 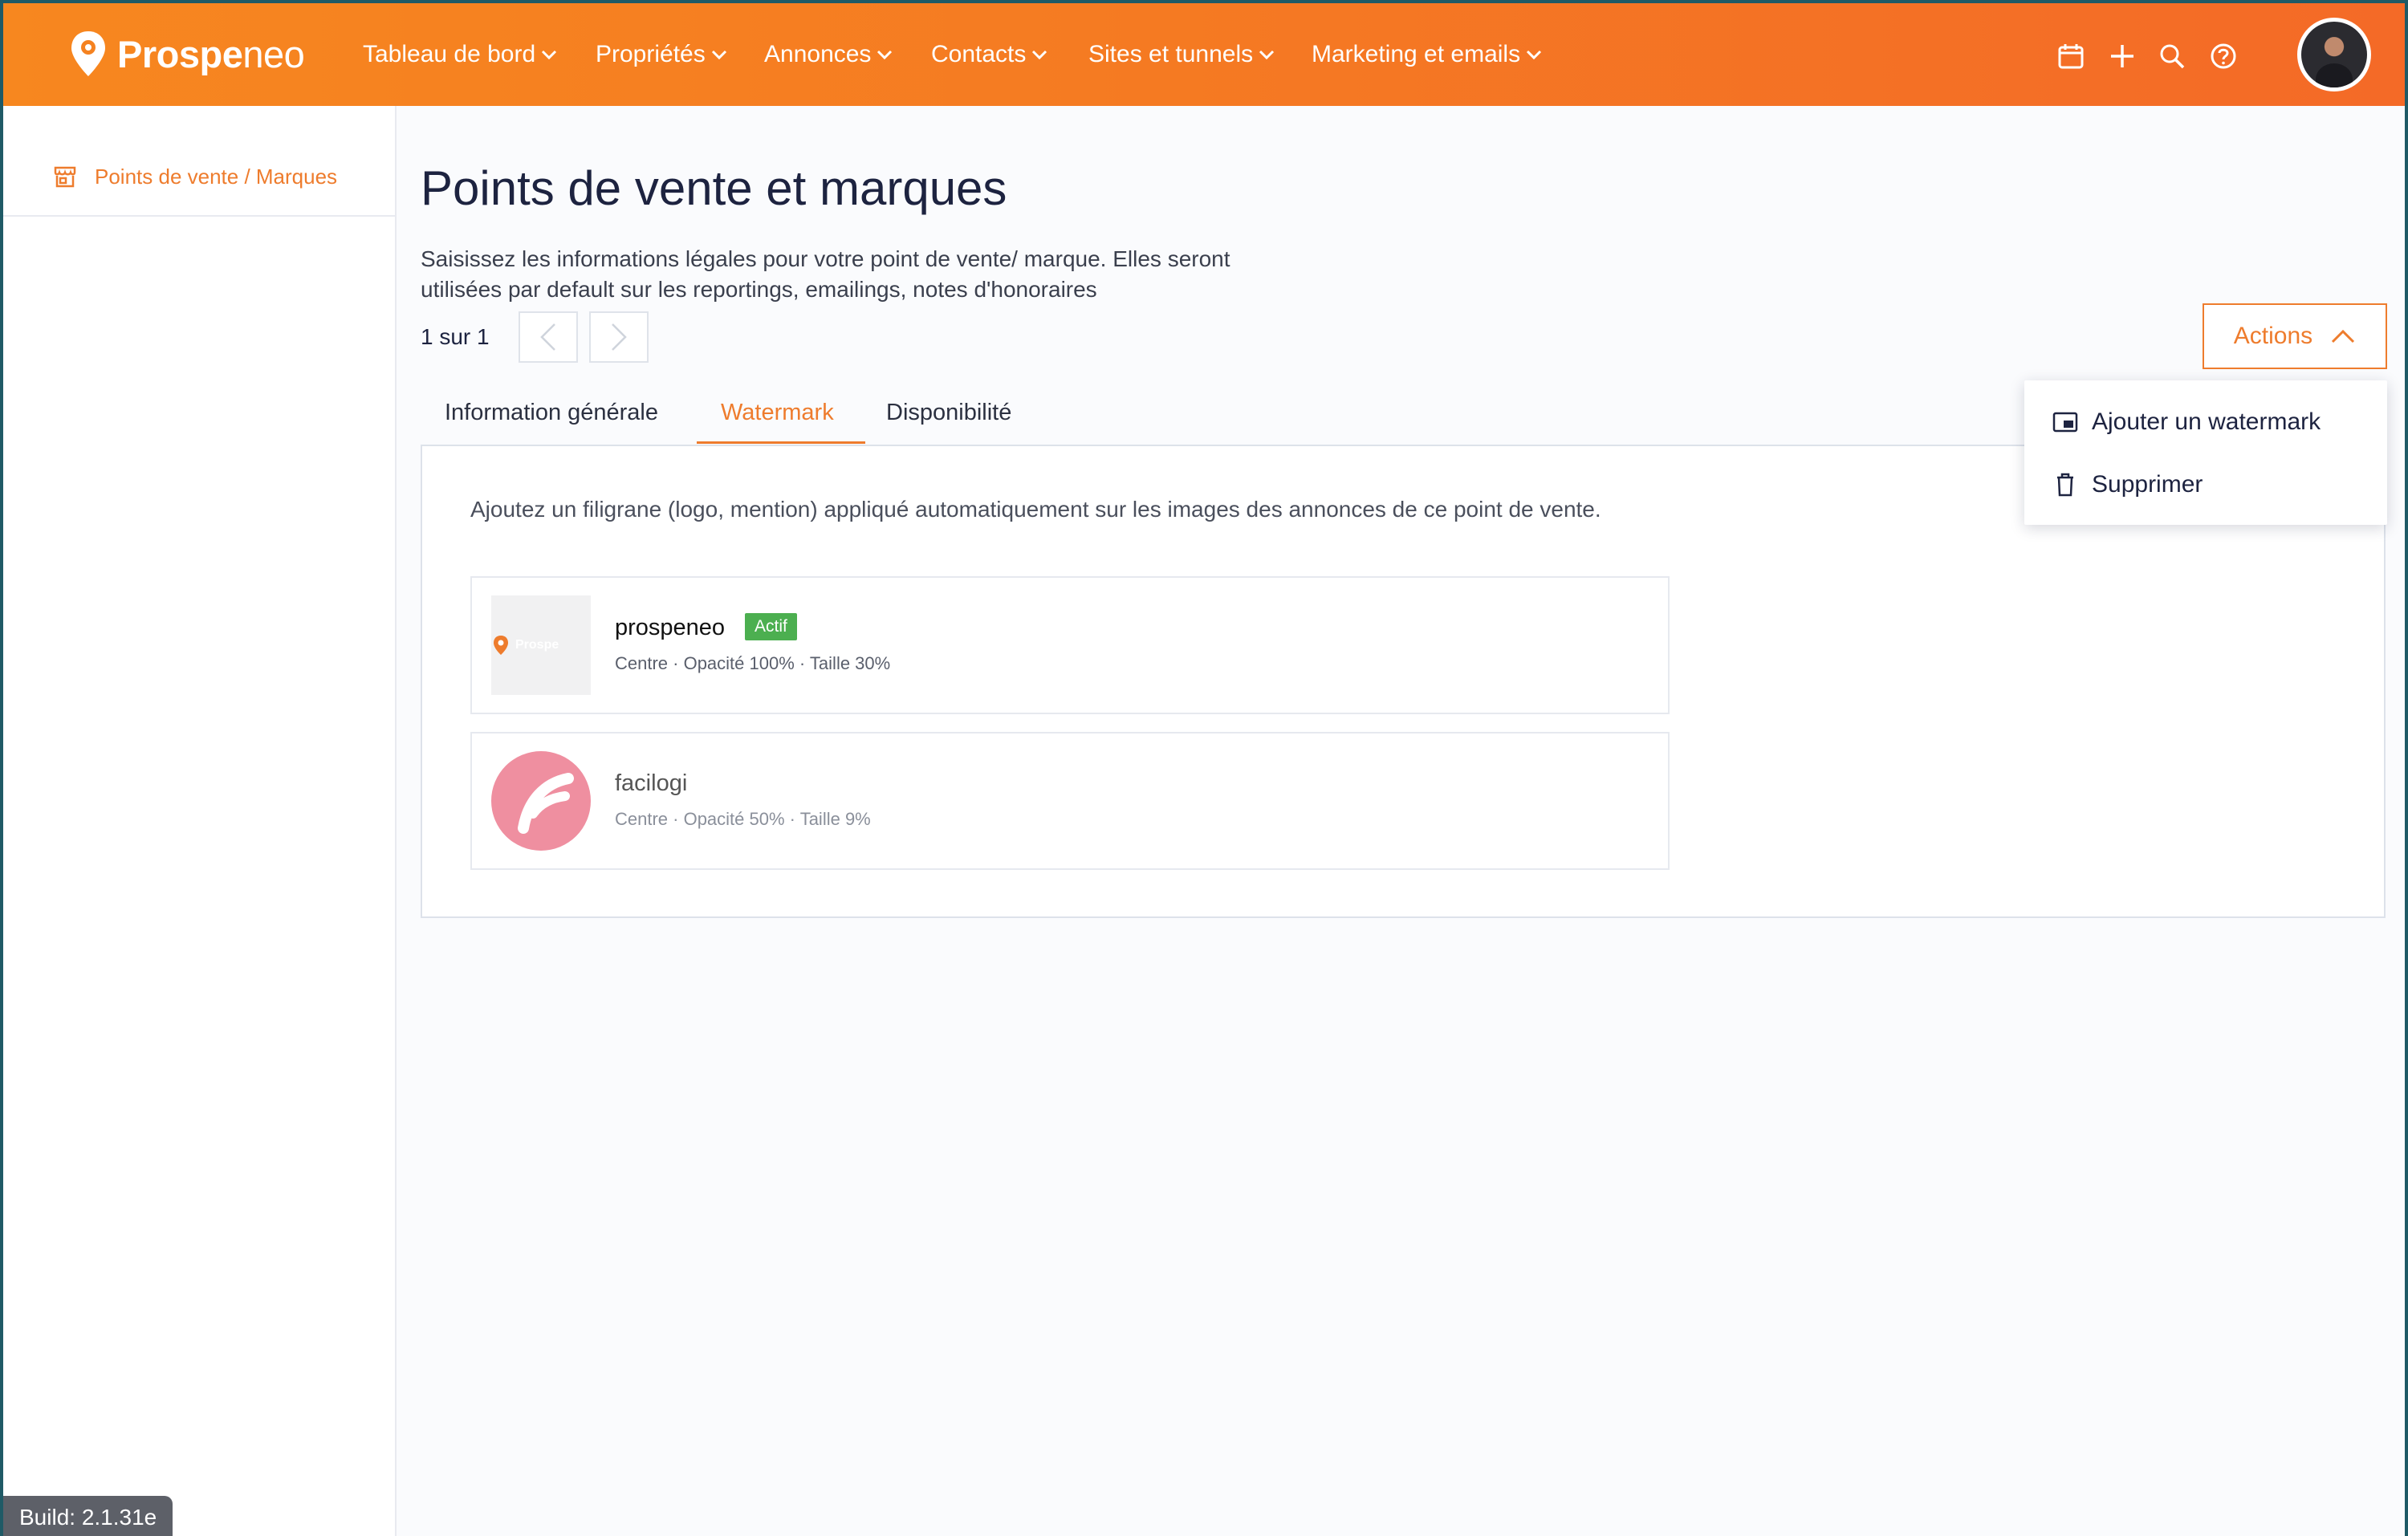 I want to click on brand-name: Prospeneo, so click(x=211, y=53).